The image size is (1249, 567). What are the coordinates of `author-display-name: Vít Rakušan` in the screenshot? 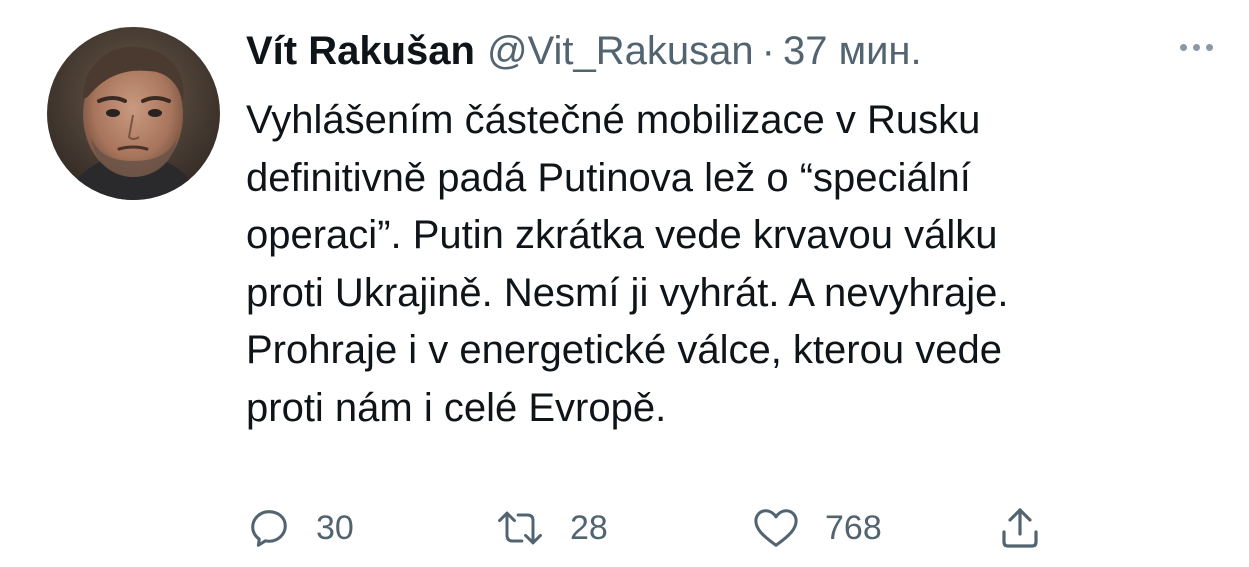 It's located at (360, 51).